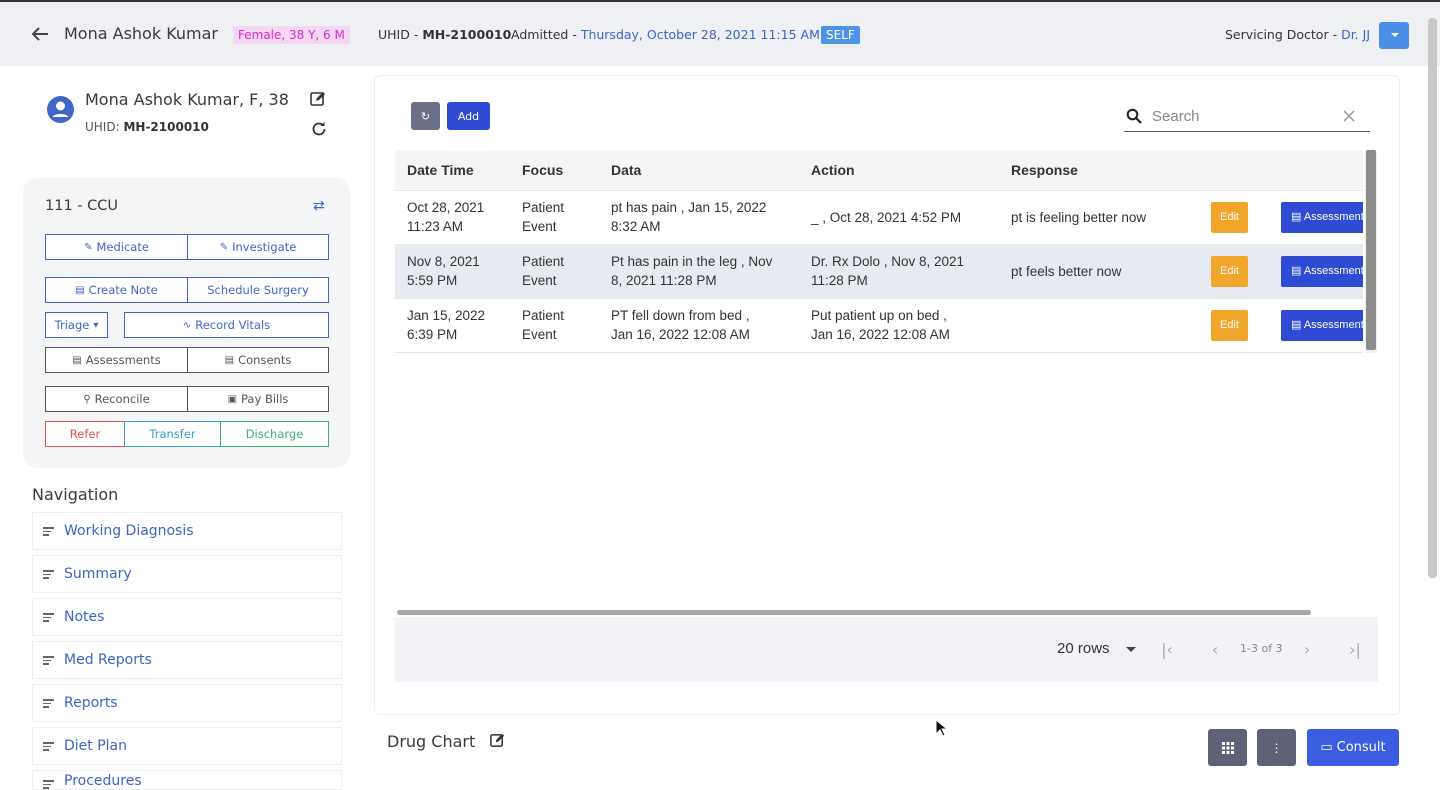 This screenshot has height=790, width=1440. Describe the element at coordinates (187, 325) in the screenshot. I see `pulse-icon: ∿` at that location.